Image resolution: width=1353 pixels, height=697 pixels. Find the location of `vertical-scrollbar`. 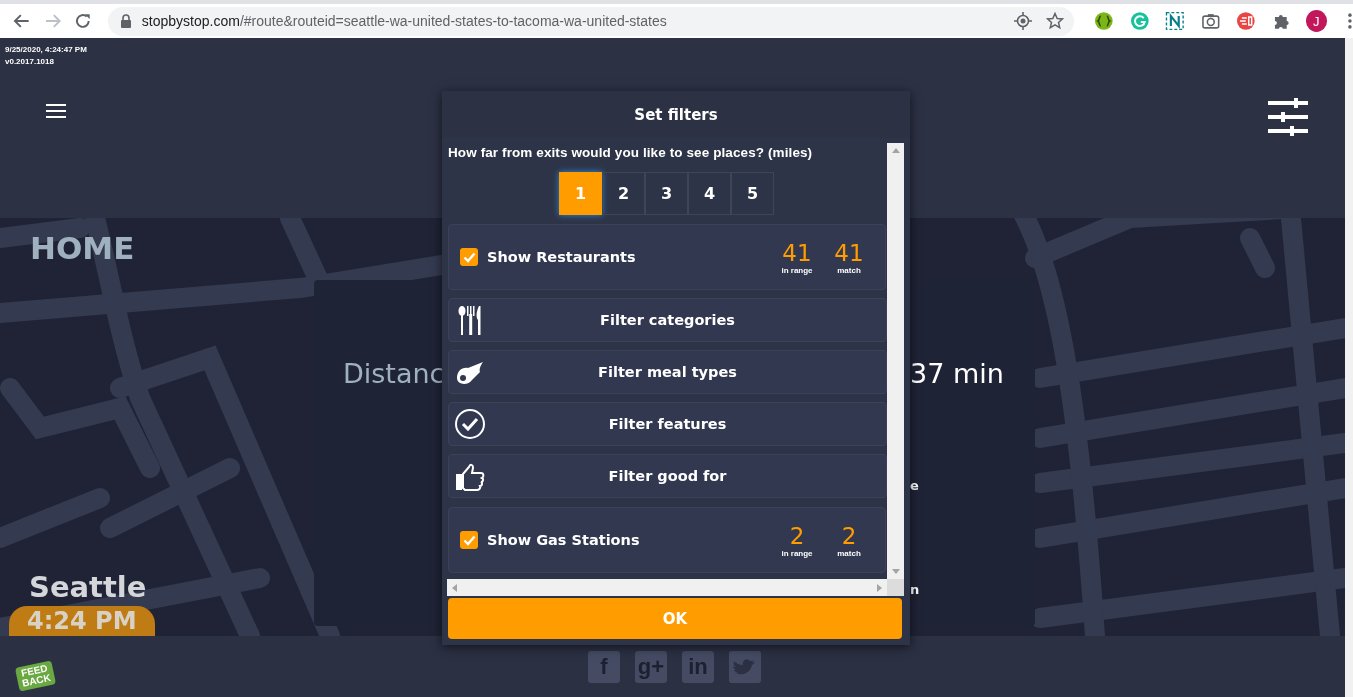

vertical-scrollbar is located at coordinates (895, 361).